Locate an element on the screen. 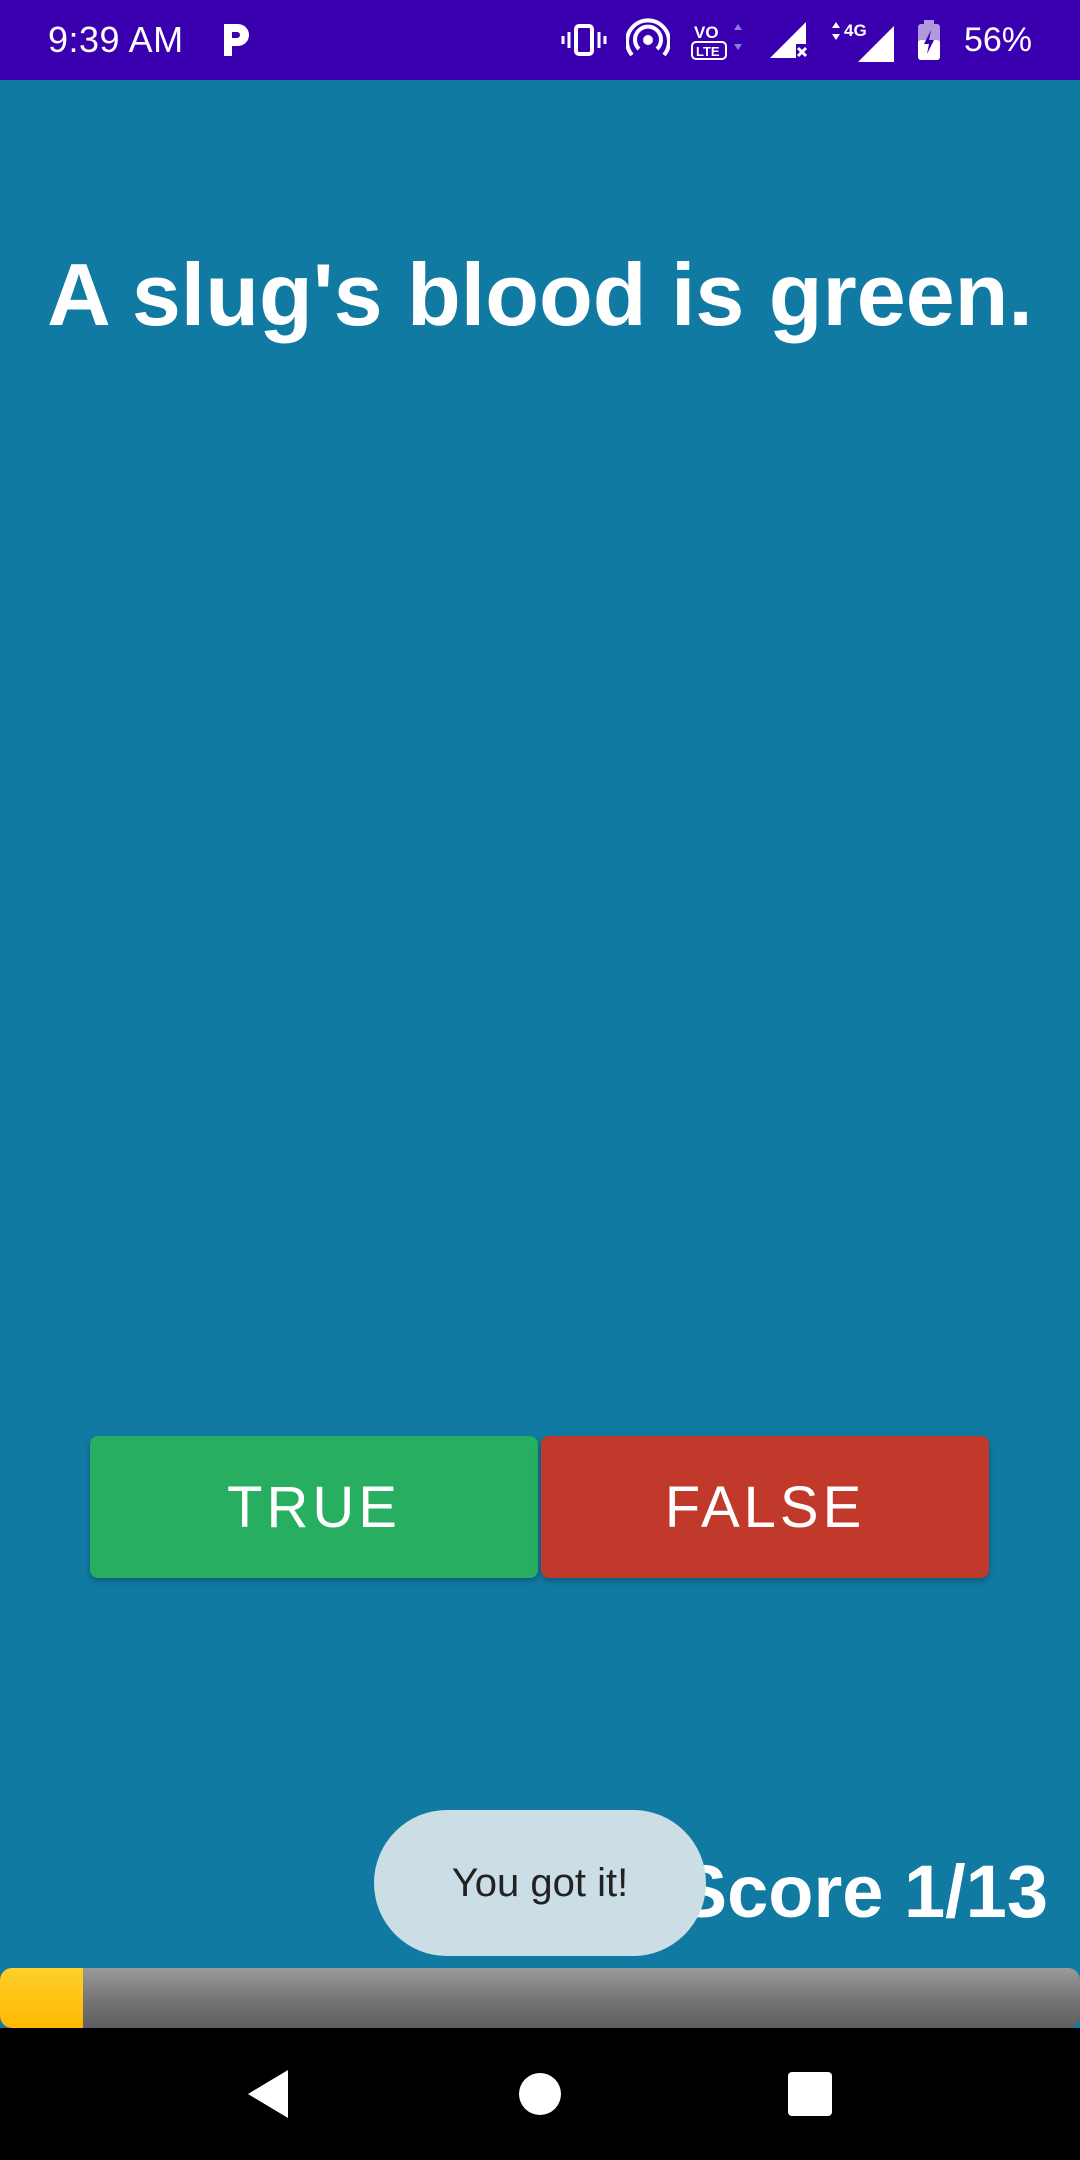  true-button-label: TRUE is located at coordinates (314, 1507).